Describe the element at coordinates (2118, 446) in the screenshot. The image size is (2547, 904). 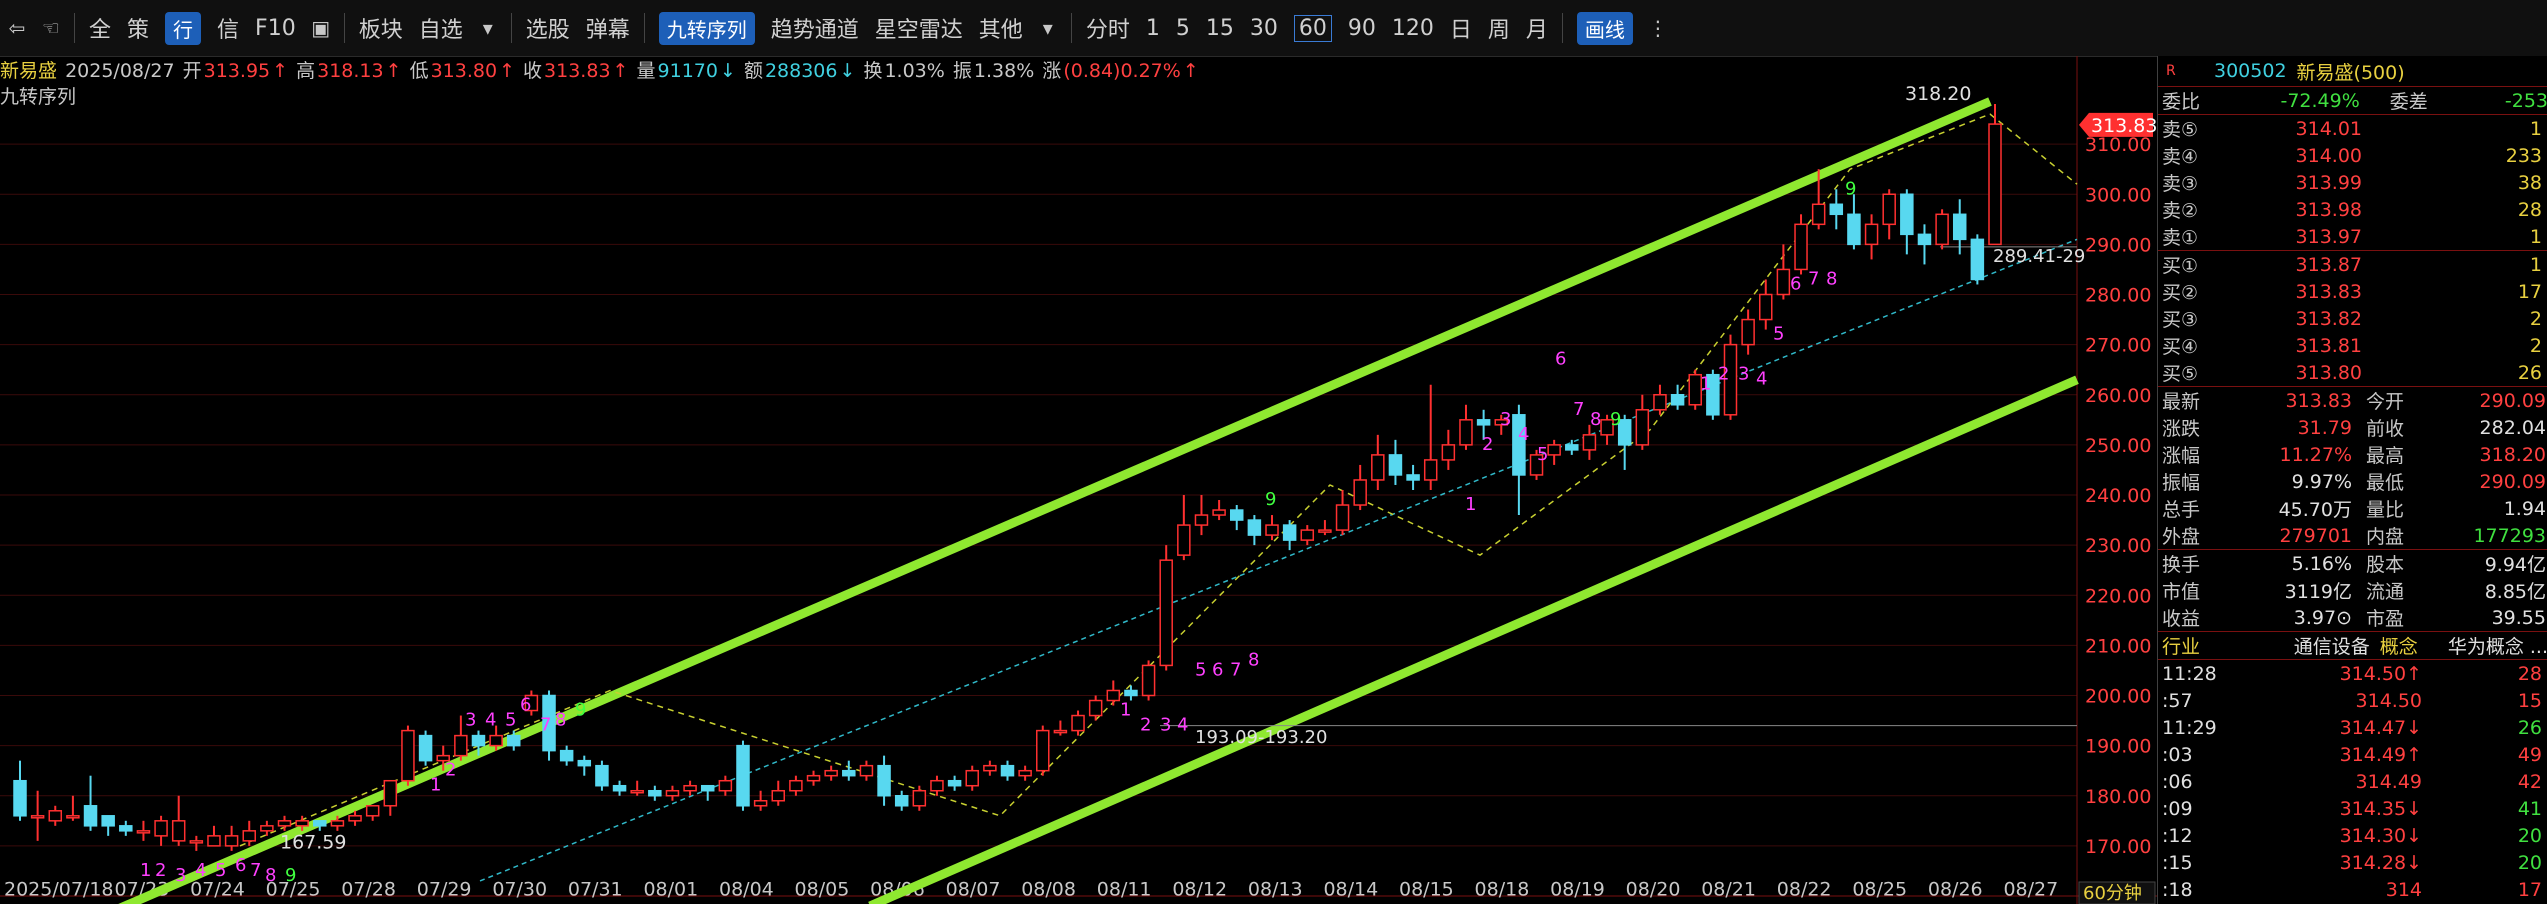
I see `price-tick-label: 250.00` at that location.